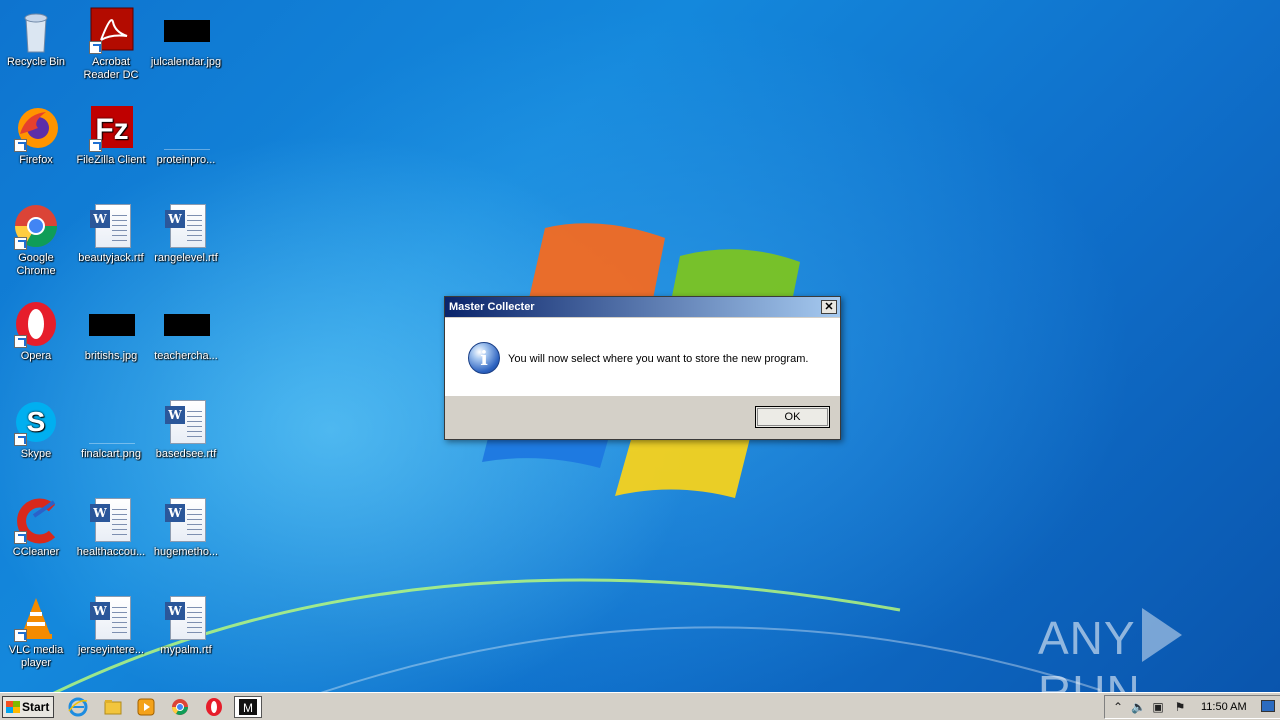 This screenshot has width=1280, height=720. I want to click on firefox-icon, so click(36, 128).